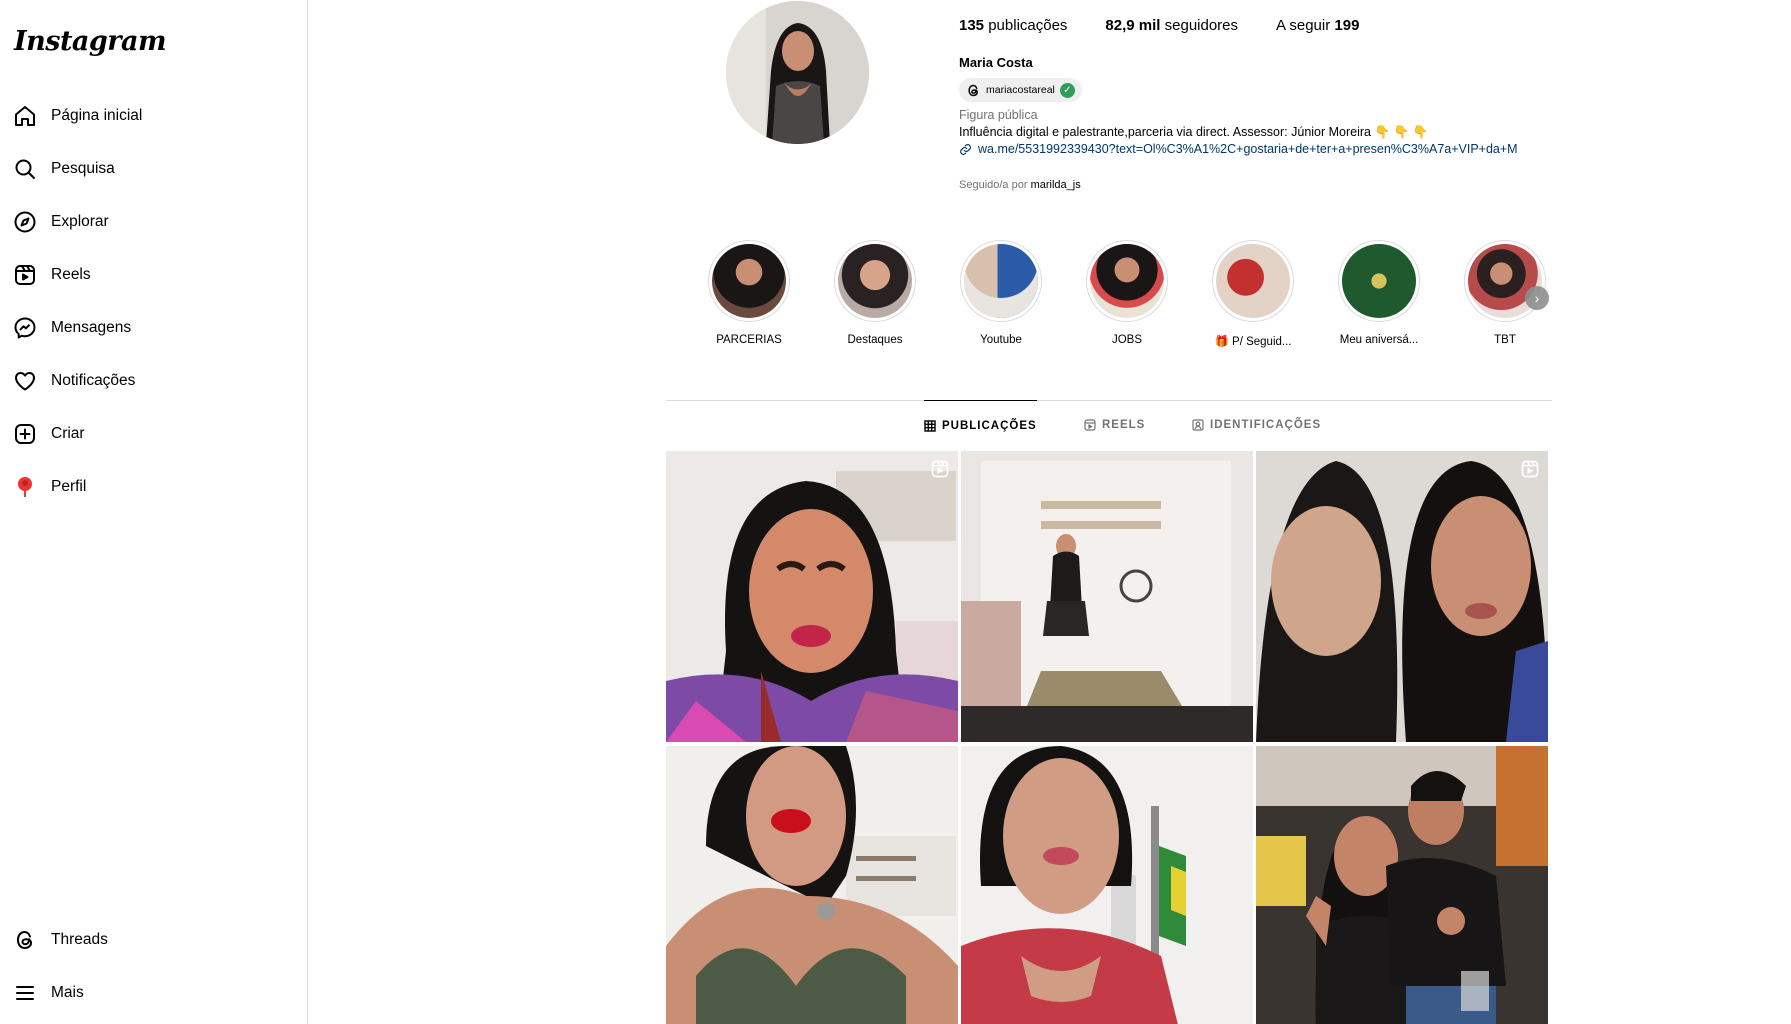  I want to click on sidebar-item-reels: Reels, so click(51, 275).